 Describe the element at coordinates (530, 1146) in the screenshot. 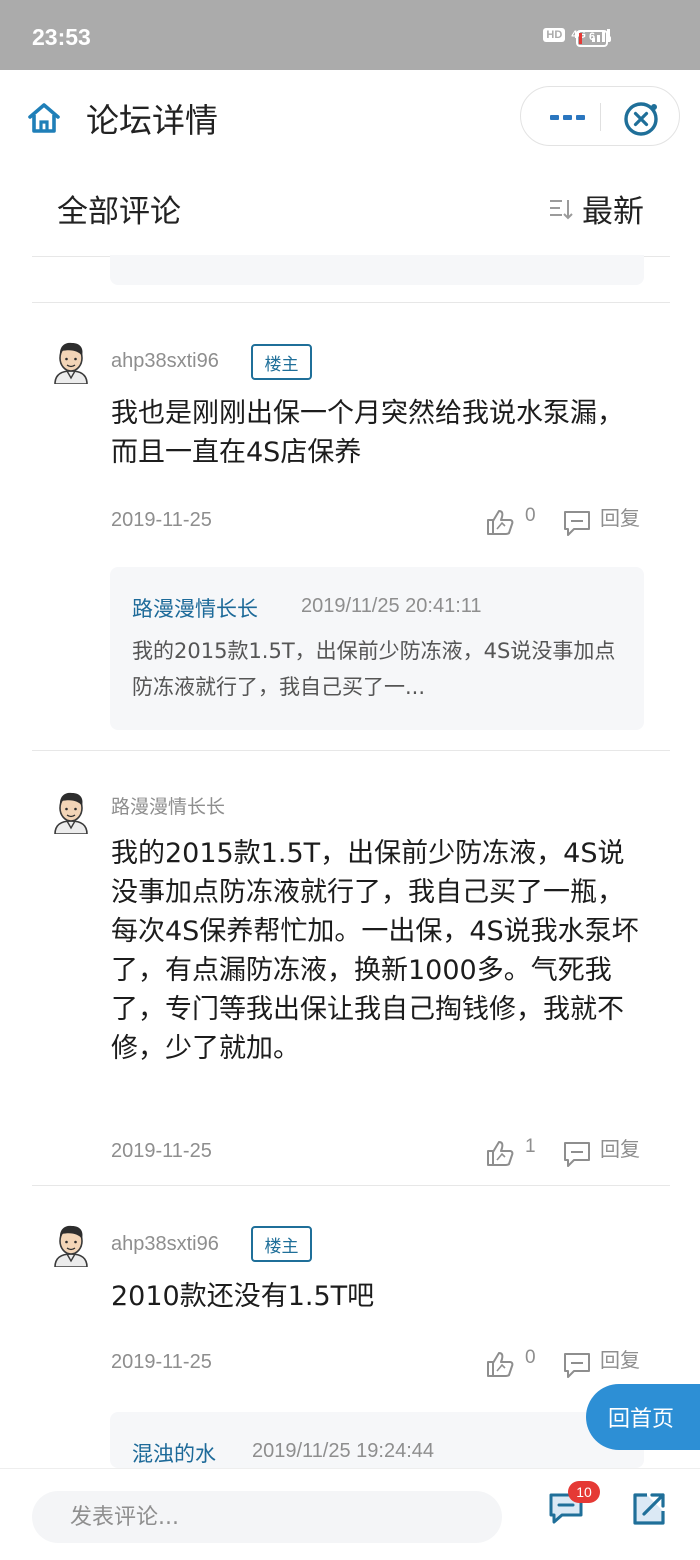

I see `like-count: 1` at that location.